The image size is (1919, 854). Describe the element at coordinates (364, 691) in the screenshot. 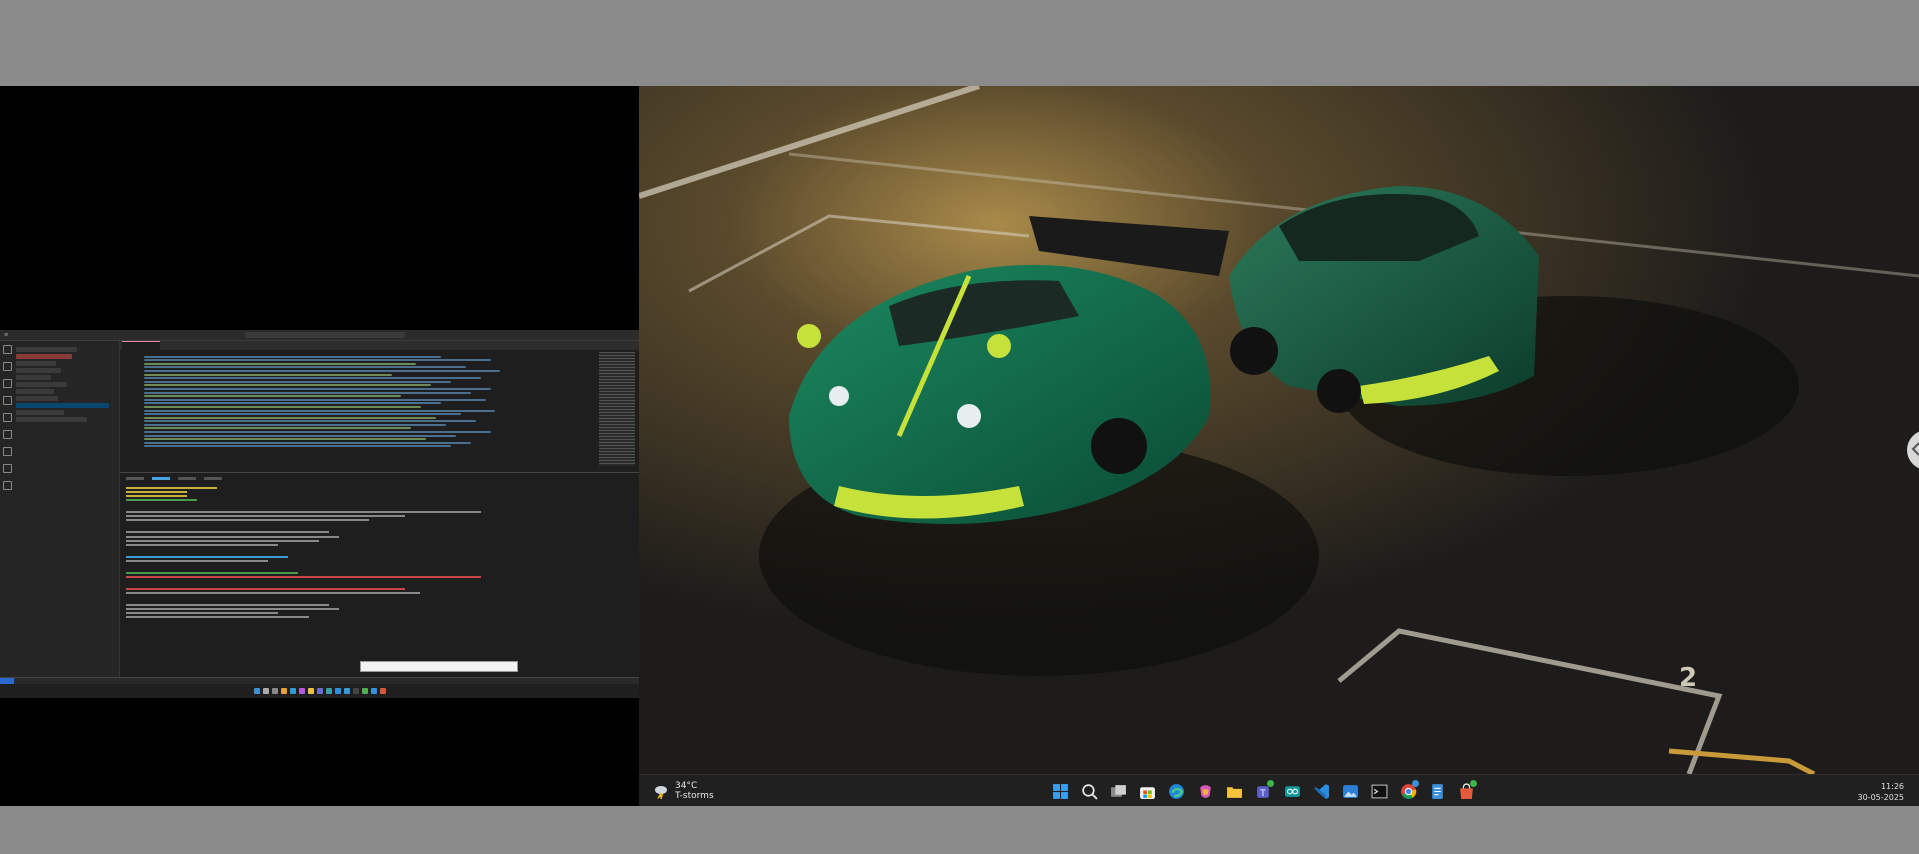

I see `chrome-icon` at that location.